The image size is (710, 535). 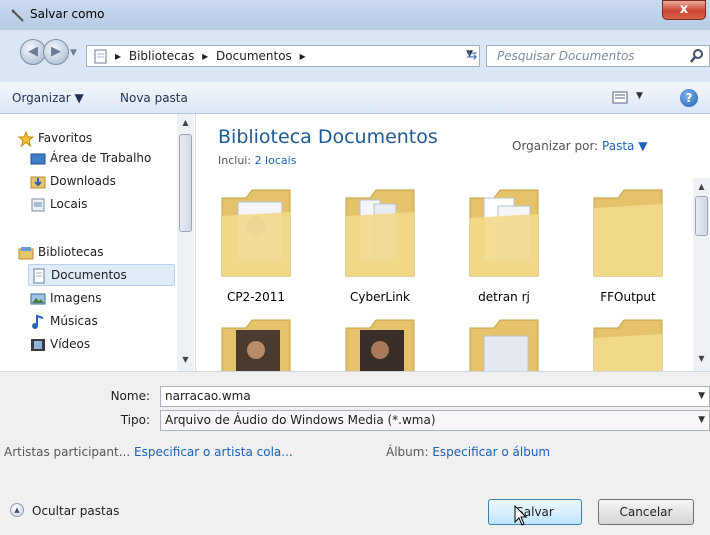 What do you see at coordinates (504, 297) in the screenshot?
I see `folder-name: detran rj` at bounding box center [504, 297].